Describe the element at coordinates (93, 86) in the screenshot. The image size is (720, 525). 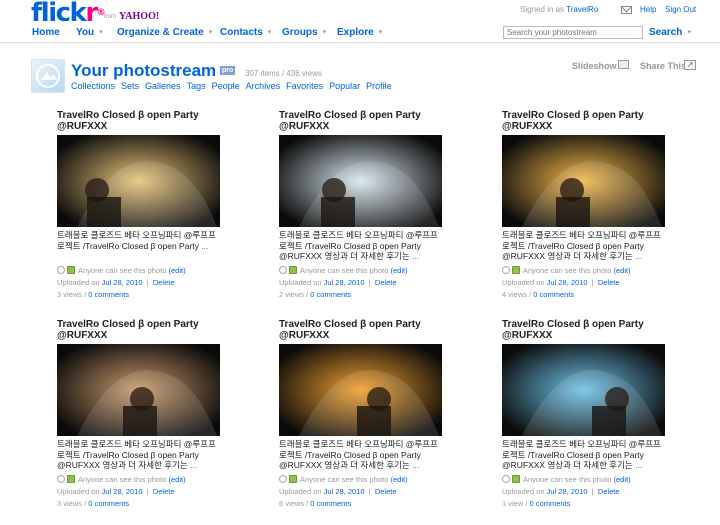
I see `subnav-collections: Collections` at that location.